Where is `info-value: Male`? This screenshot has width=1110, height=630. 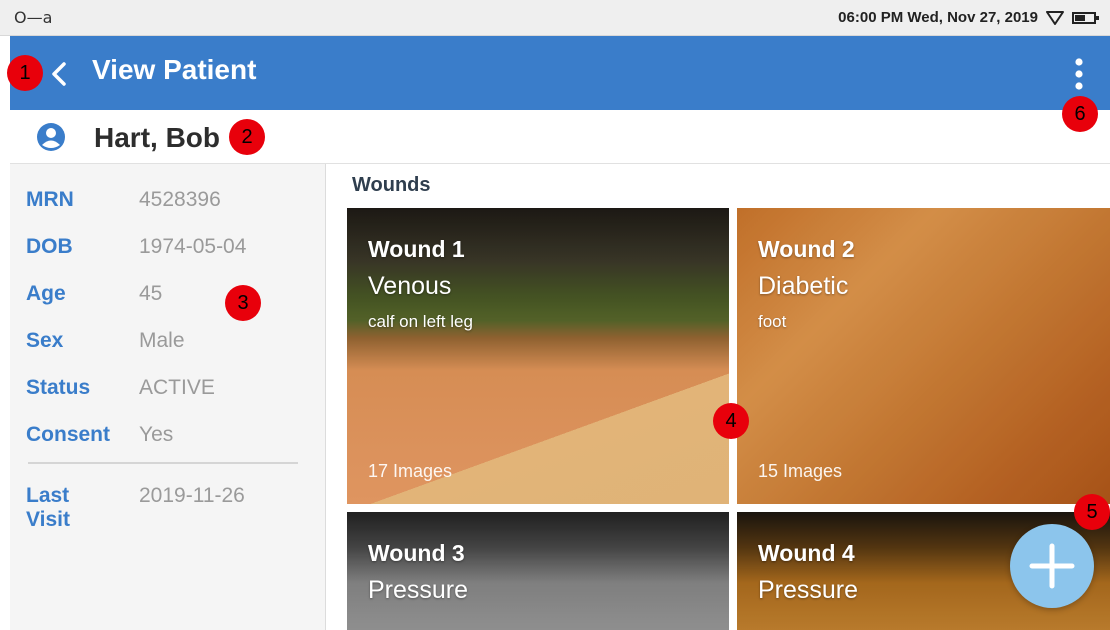
info-value: Male is located at coordinates (162, 340).